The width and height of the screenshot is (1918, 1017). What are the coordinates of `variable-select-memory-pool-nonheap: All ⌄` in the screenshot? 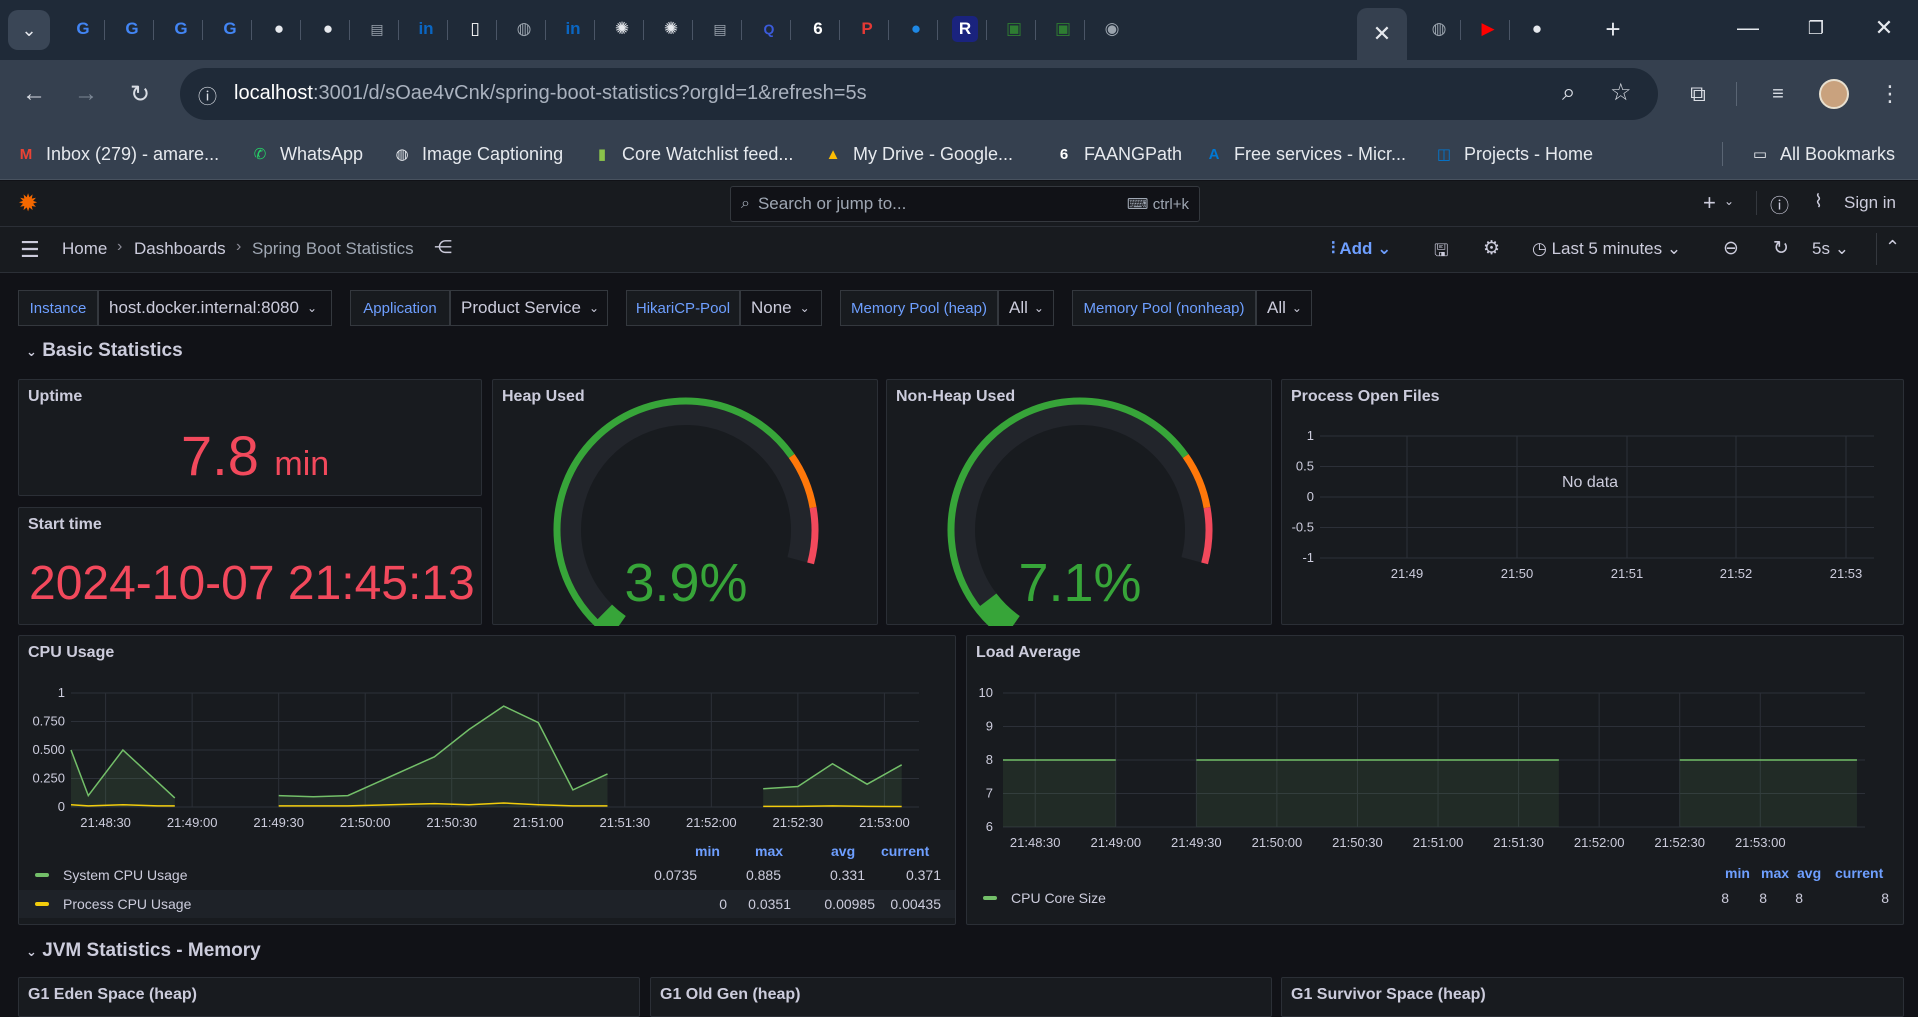 It's located at (1284, 308).